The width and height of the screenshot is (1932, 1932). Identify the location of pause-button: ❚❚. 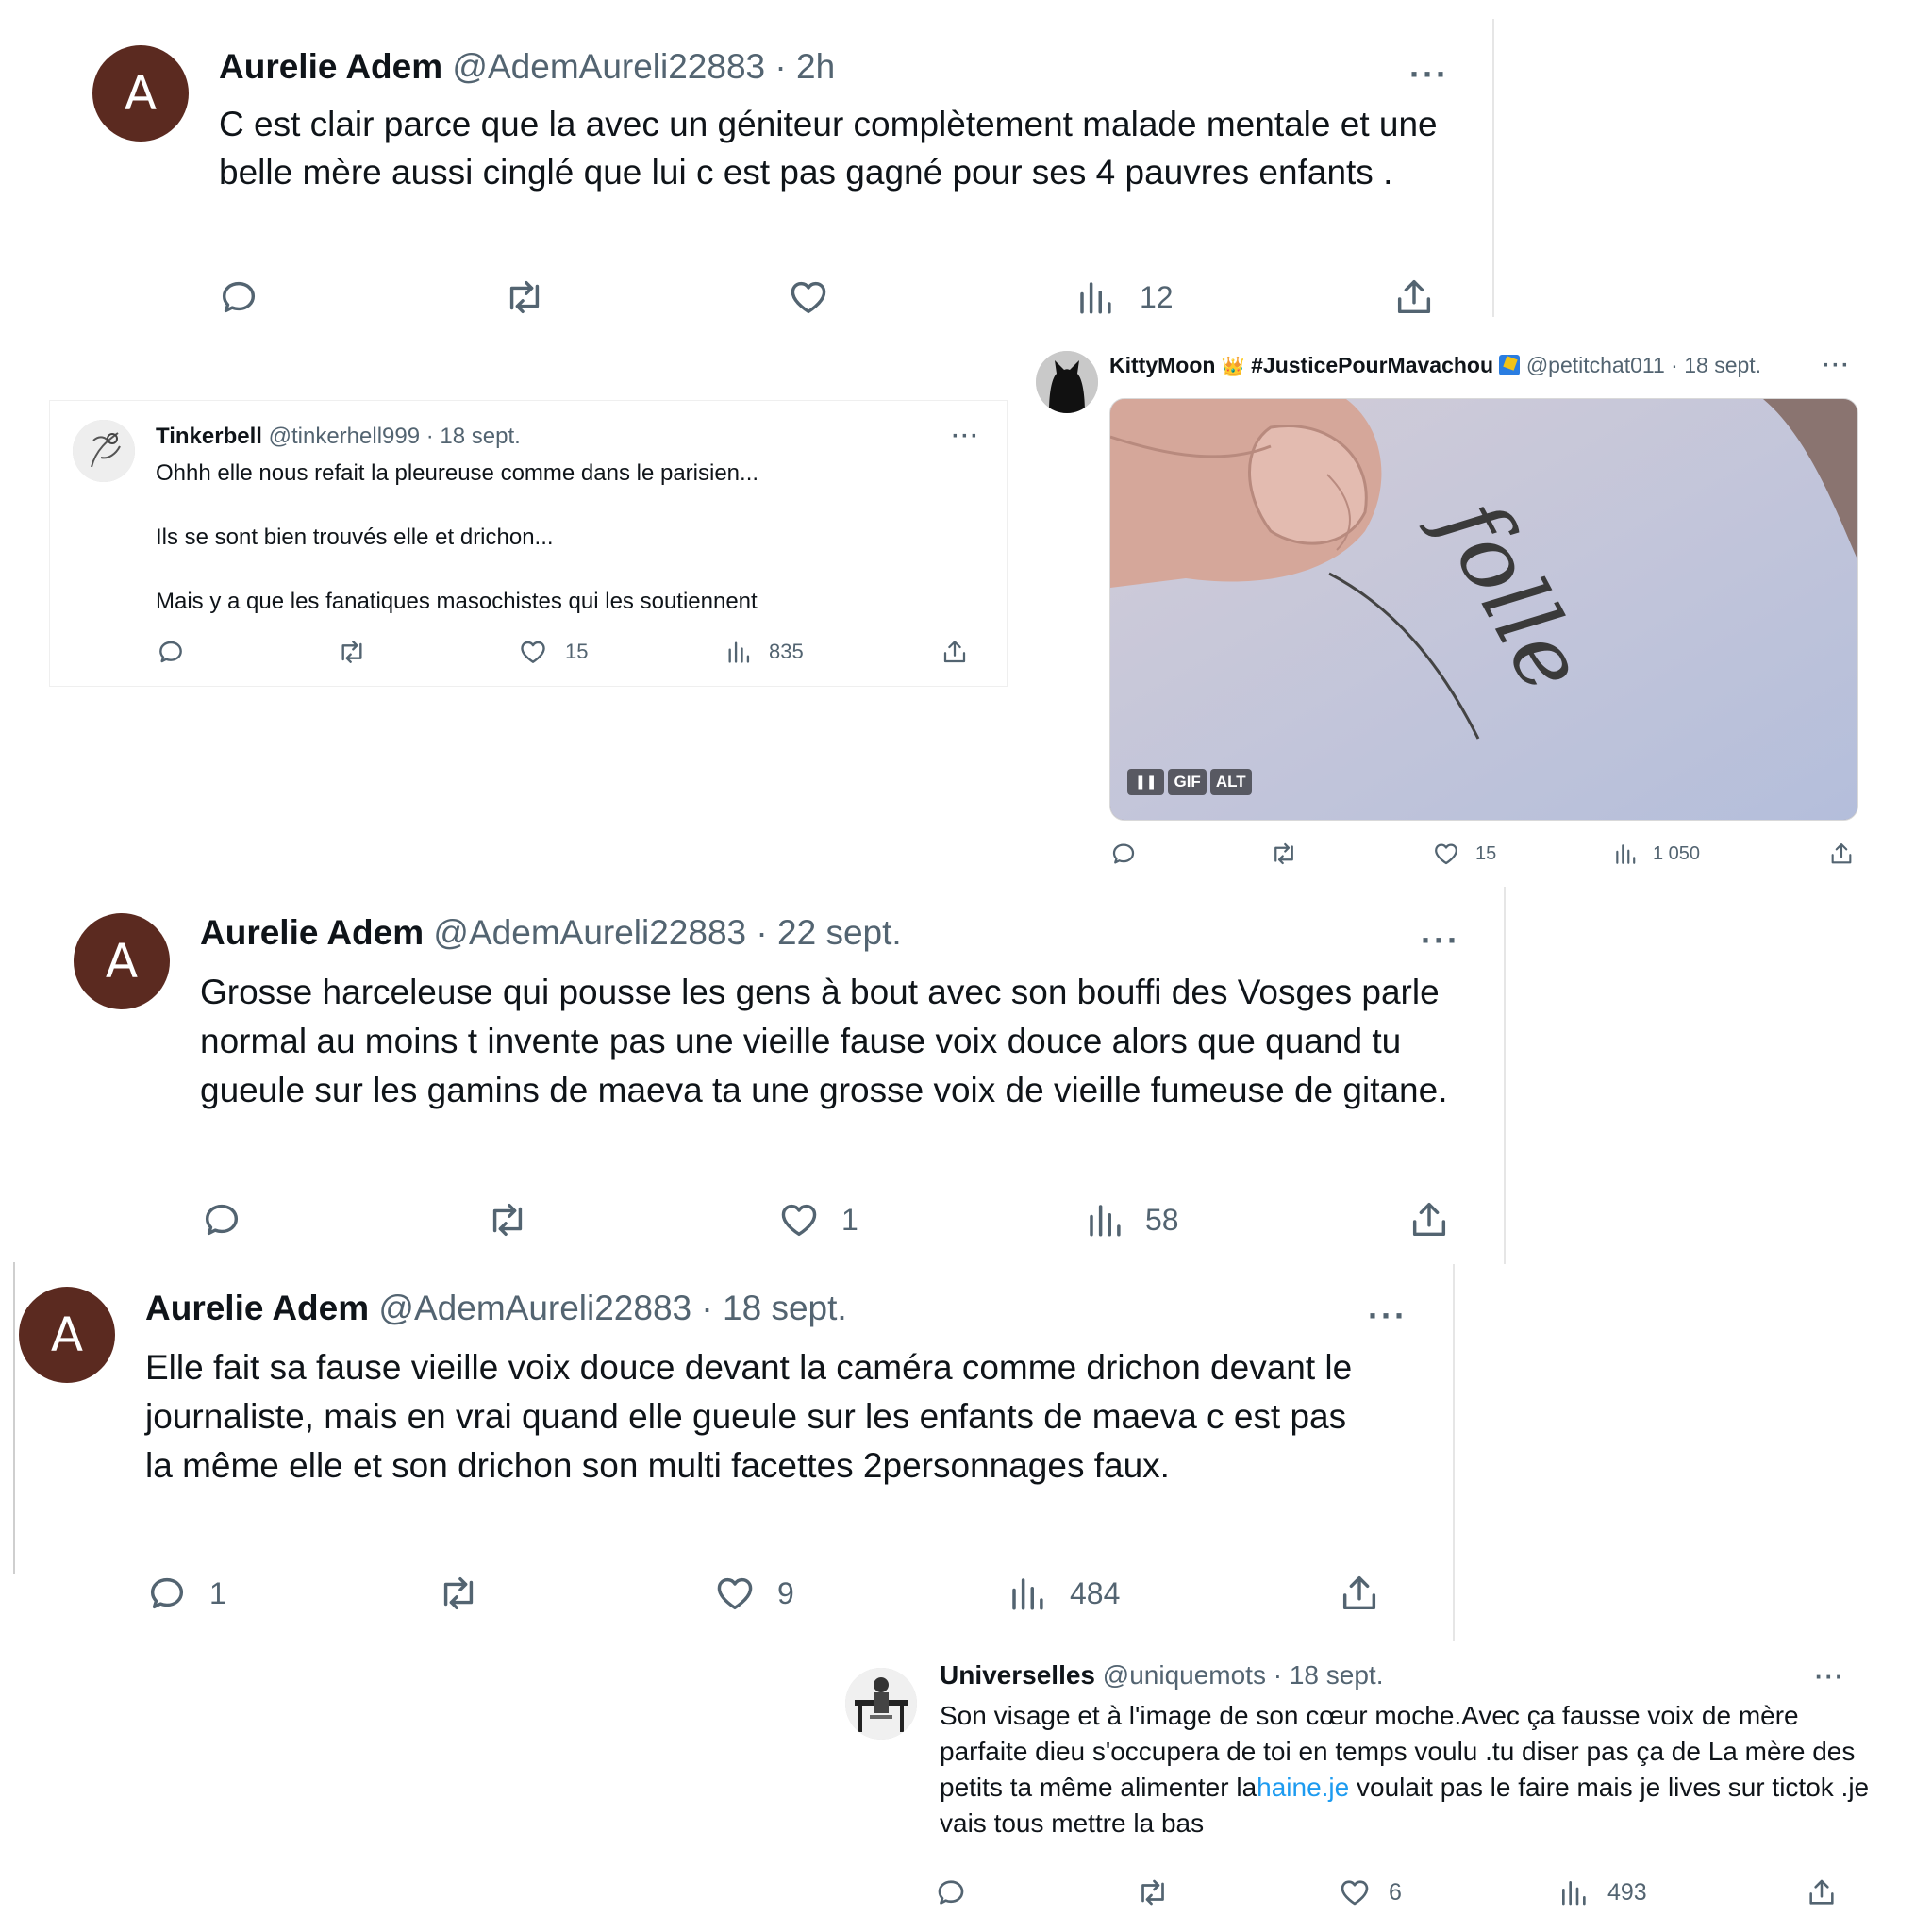
(1146, 782).